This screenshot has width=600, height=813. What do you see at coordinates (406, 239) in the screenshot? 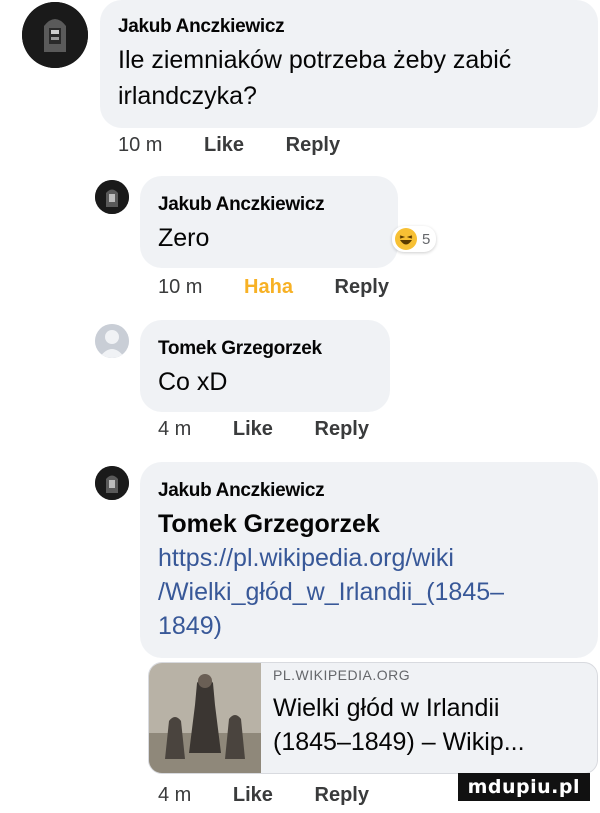
I see `laughing-emoji-icon` at bounding box center [406, 239].